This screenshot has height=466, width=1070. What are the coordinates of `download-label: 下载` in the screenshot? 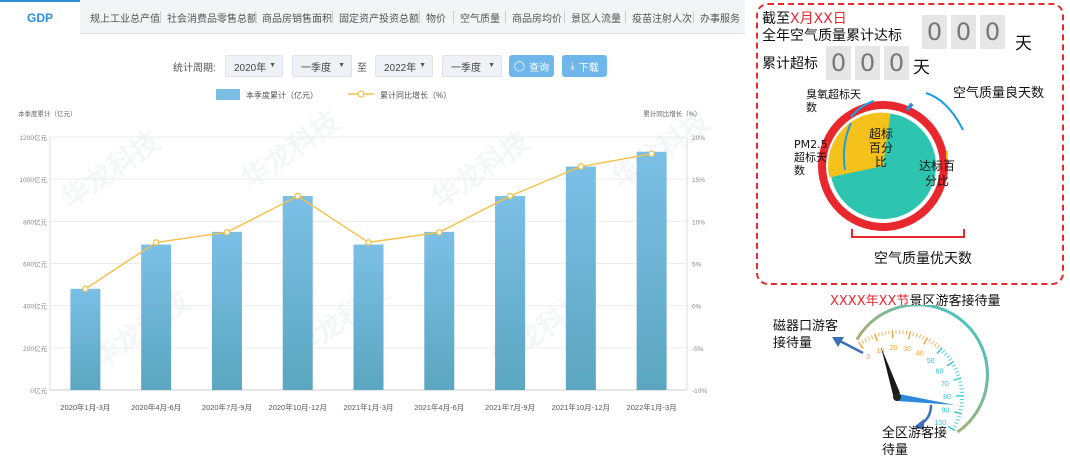 It's located at (588, 68).